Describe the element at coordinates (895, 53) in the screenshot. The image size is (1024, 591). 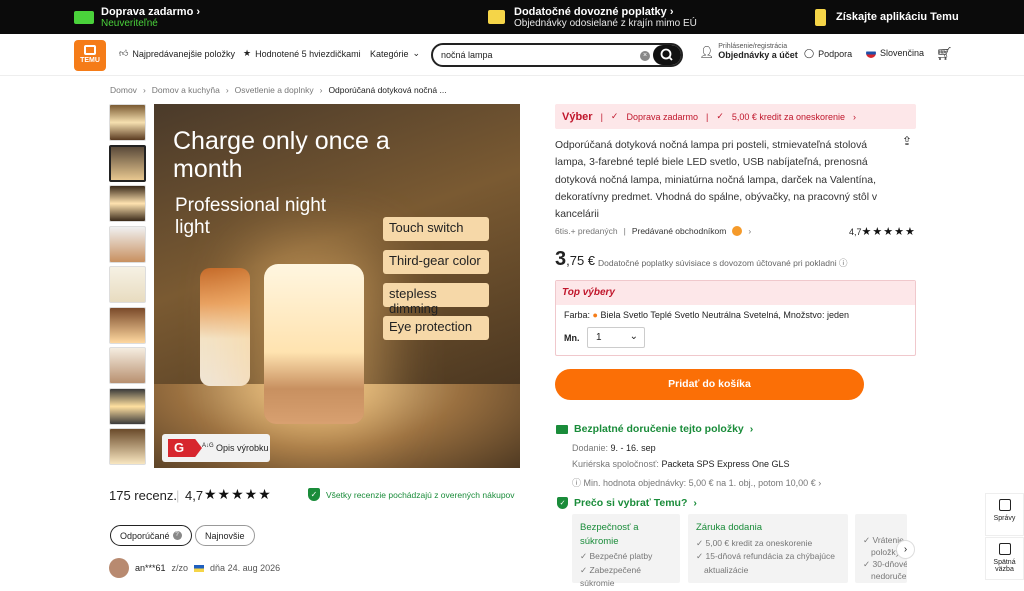
I see `language-selector: Slovenčina` at that location.